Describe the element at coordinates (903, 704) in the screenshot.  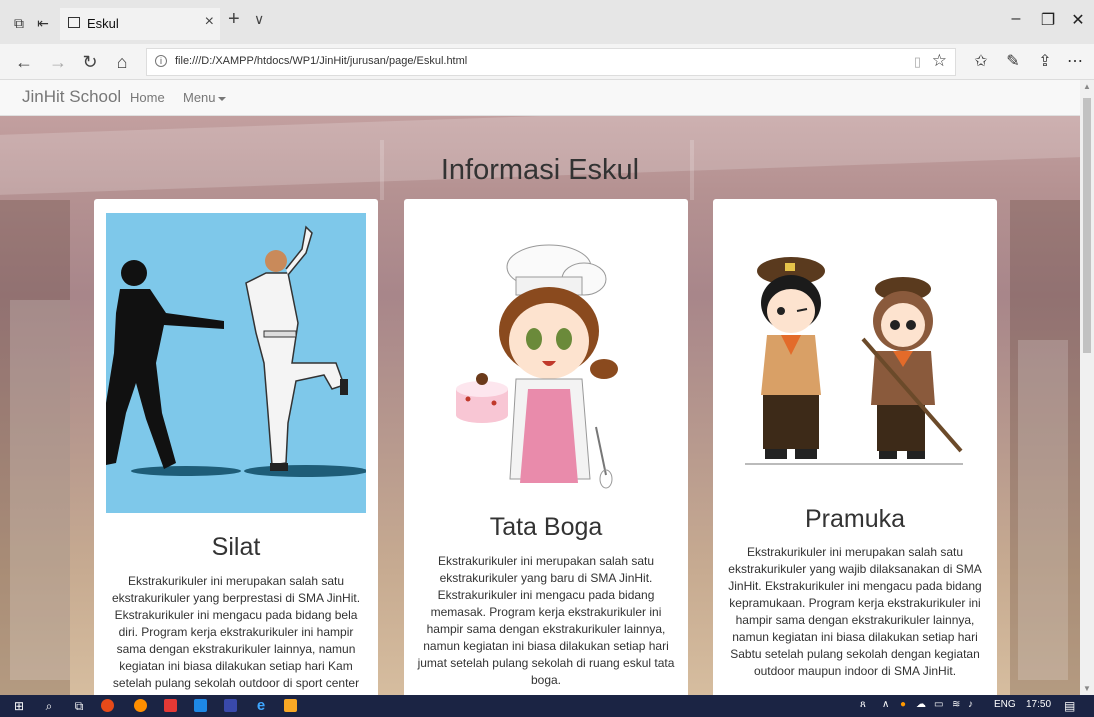
I see `tray-app-icon: ●` at that location.